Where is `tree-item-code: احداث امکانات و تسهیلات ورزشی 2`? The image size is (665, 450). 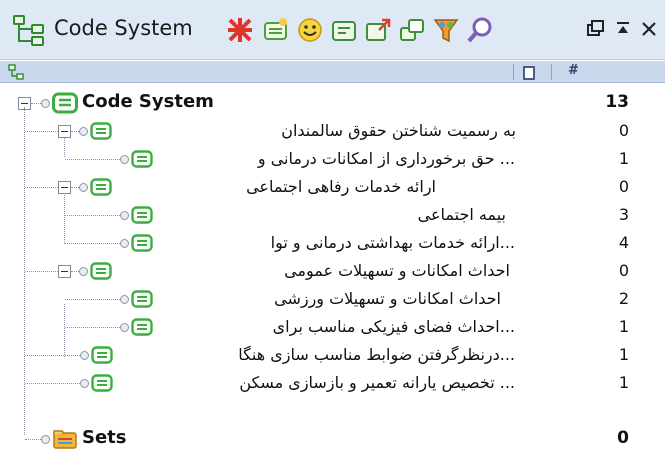
tree-item-code: احداث امکانات و تسهیلات ورزشی 2 is located at coordinates (332, 299).